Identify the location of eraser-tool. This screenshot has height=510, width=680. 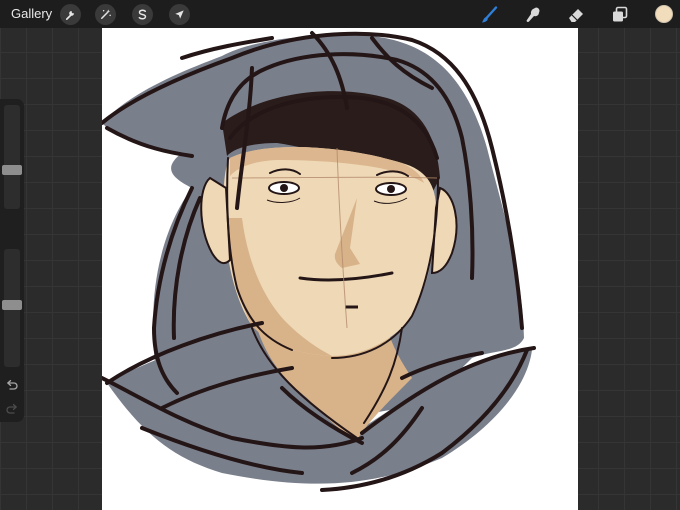
(576, 15).